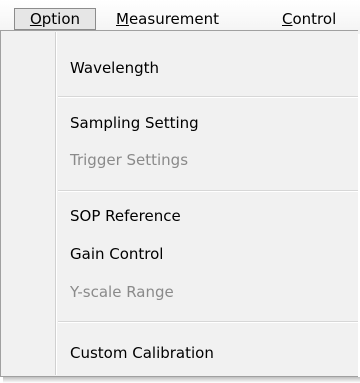 This screenshot has width=360, height=383. Describe the element at coordinates (181, 380) in the screenshot. I see `menu-shadow` at that location.